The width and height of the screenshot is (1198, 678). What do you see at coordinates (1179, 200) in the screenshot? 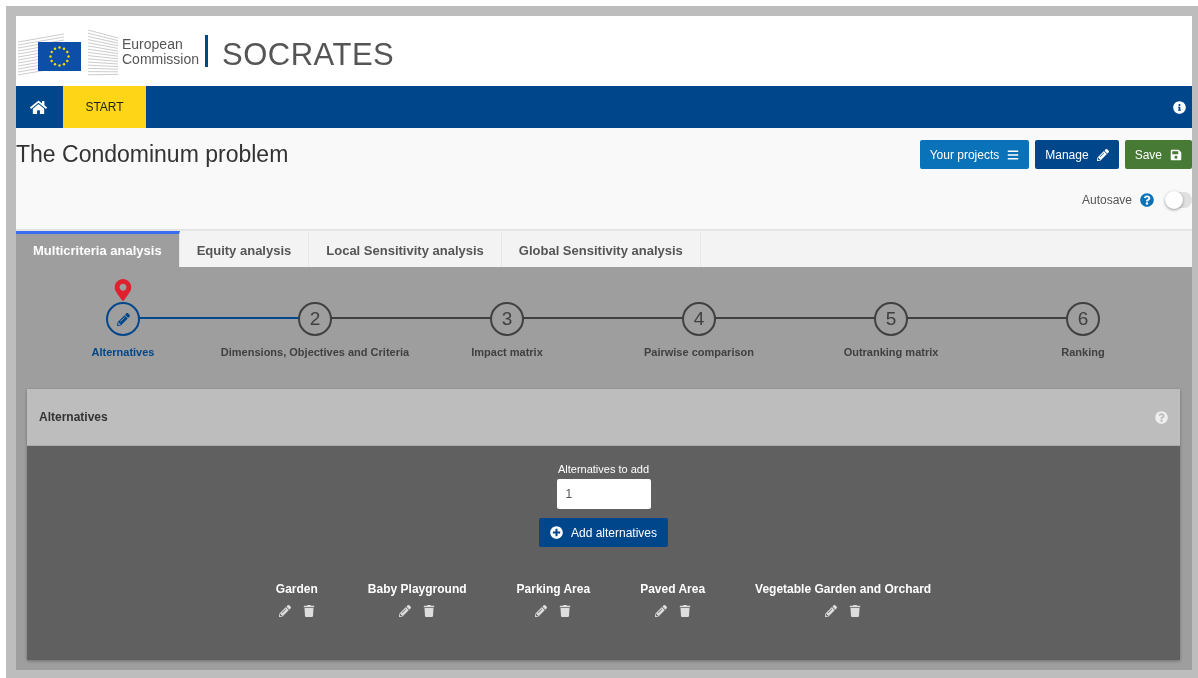
I see `autosave-toggle` at bounding box center [1179, 200].